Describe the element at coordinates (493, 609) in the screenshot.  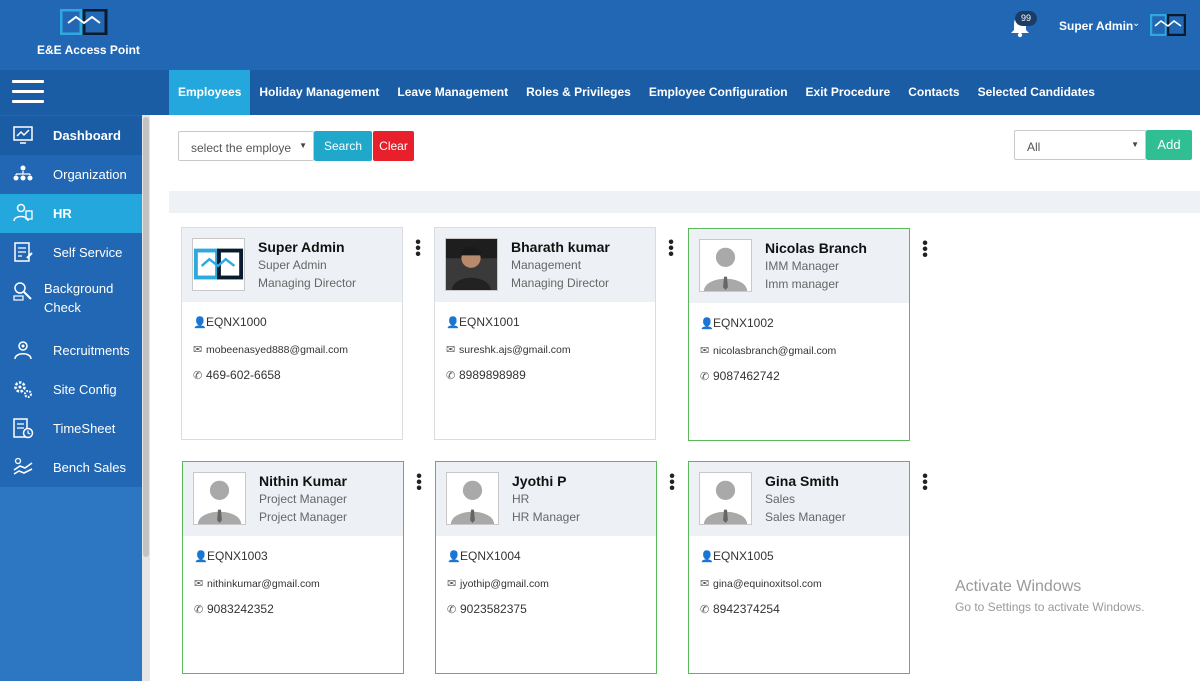
I see `employee-phone: 9023582375` at that location.